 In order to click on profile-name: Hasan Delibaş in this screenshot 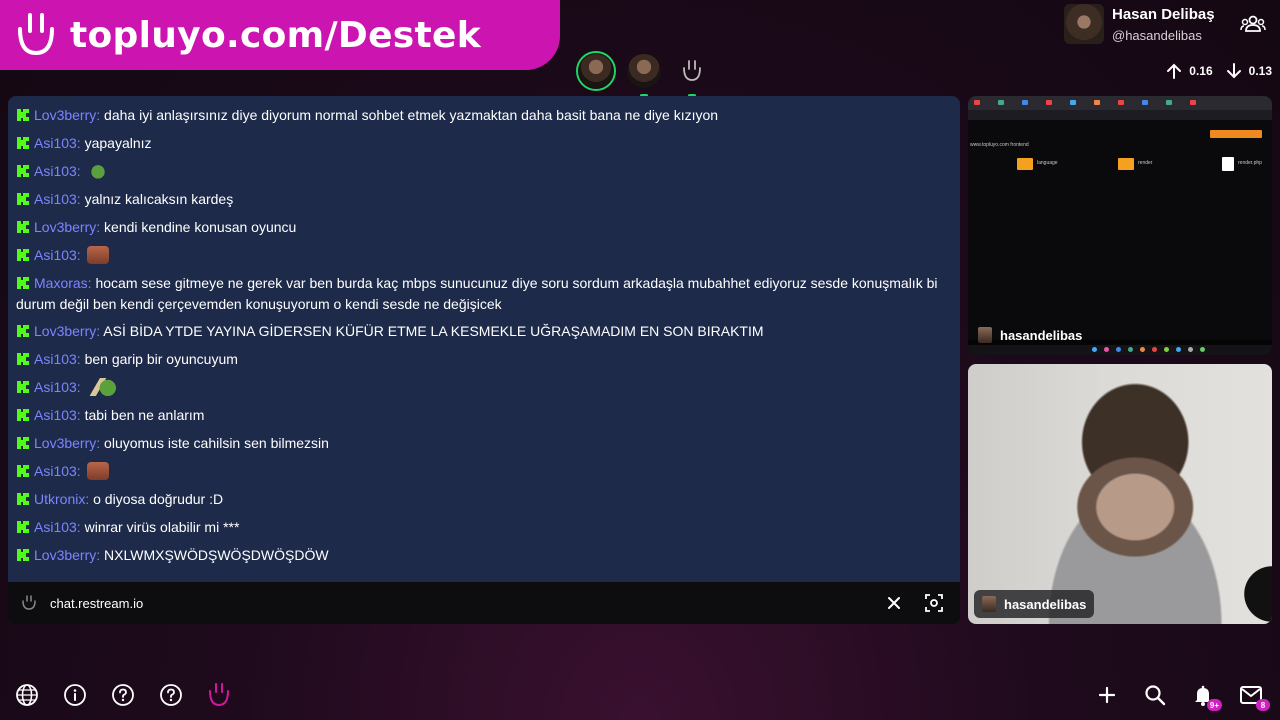, I will do `click(1163, 14)`.